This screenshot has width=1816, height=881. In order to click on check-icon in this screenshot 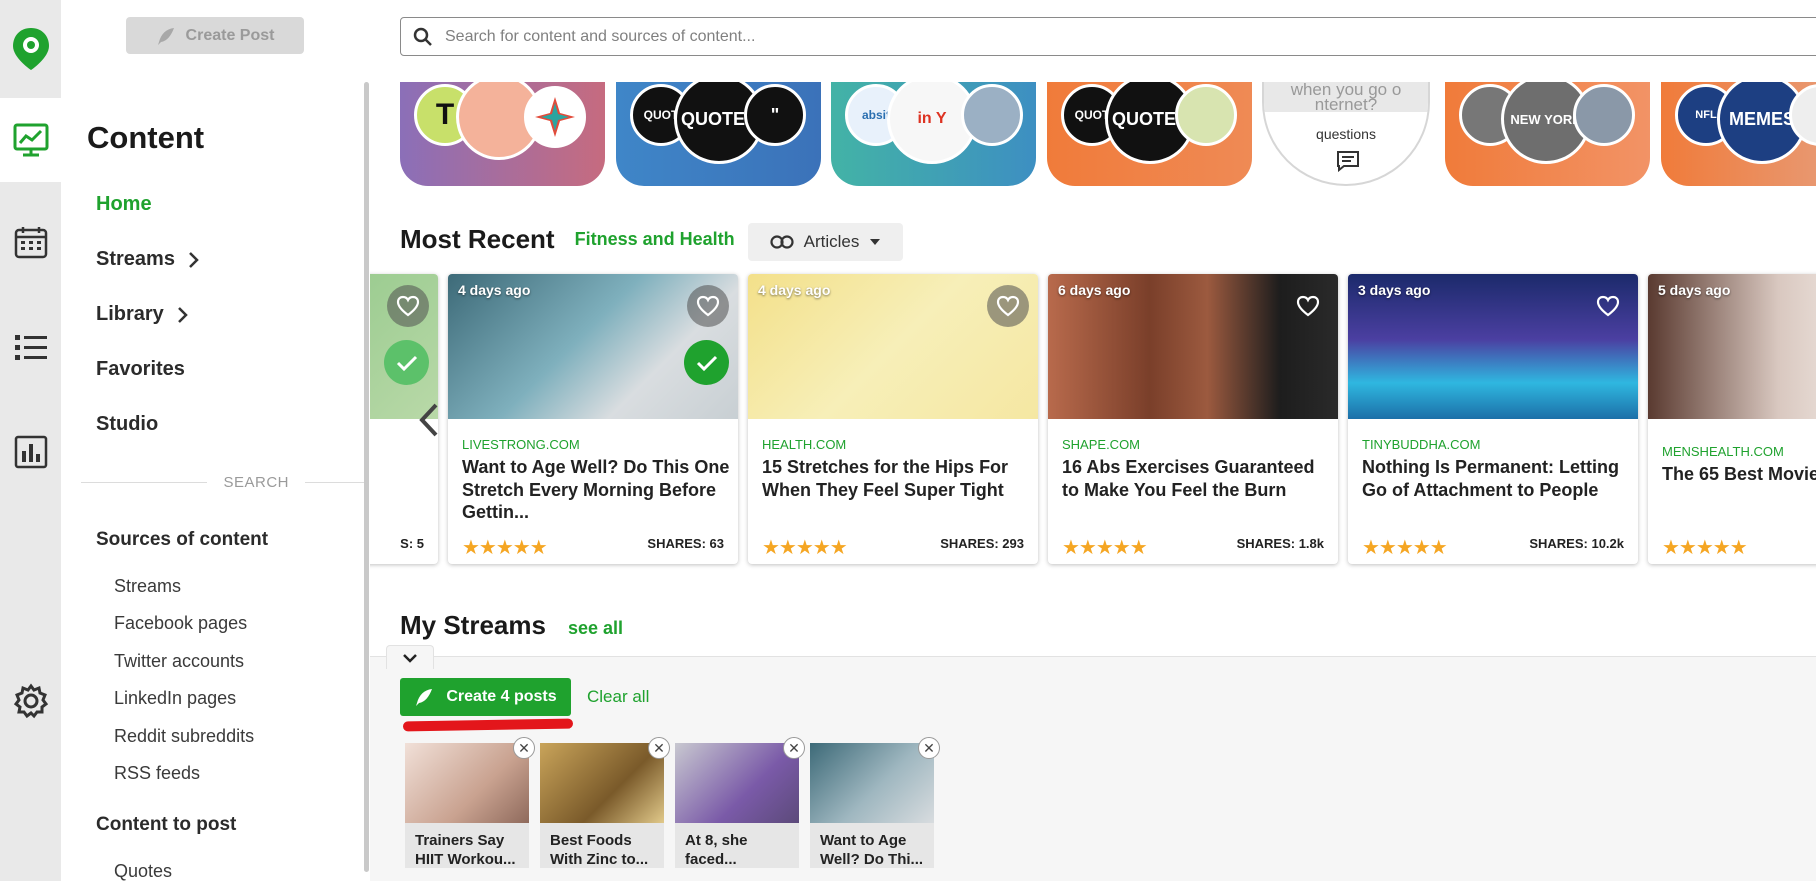, I will do `click(406, 363)`.